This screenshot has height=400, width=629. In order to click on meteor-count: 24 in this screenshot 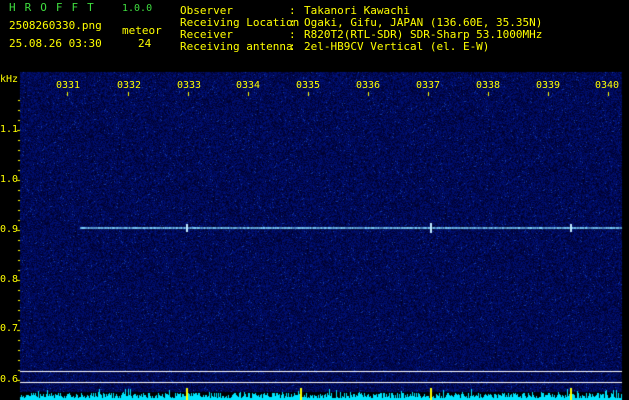, I will do `click(145, 43)`.